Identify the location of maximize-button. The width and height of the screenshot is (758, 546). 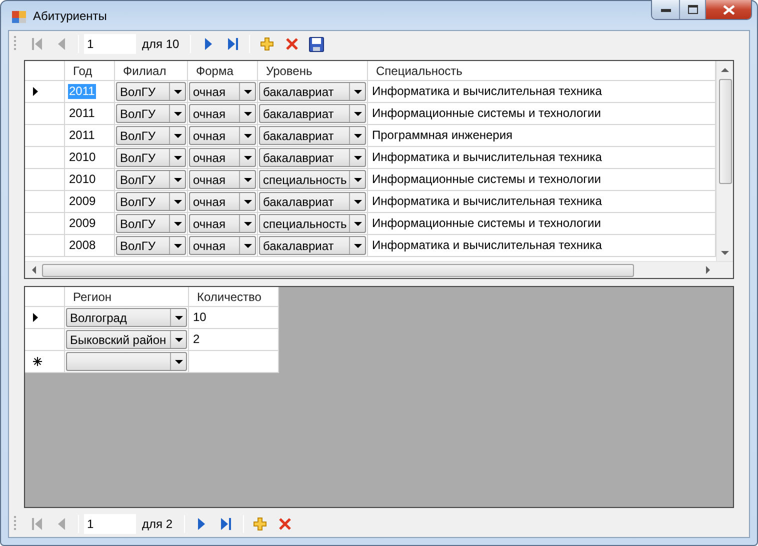
(692, 9).